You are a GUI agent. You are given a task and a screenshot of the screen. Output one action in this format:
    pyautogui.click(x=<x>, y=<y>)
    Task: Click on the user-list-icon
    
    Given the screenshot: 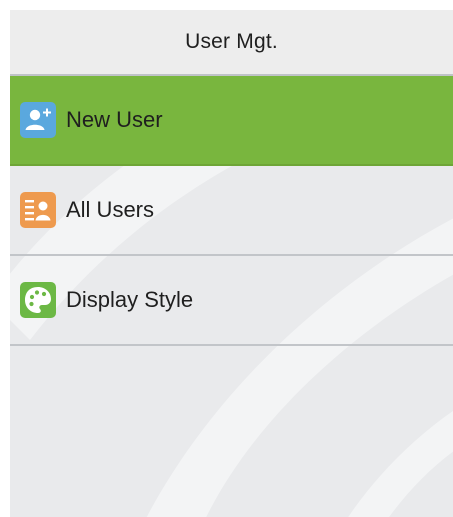 What is the action you would take?
    pyautogui.click(x=38, y=210)
    